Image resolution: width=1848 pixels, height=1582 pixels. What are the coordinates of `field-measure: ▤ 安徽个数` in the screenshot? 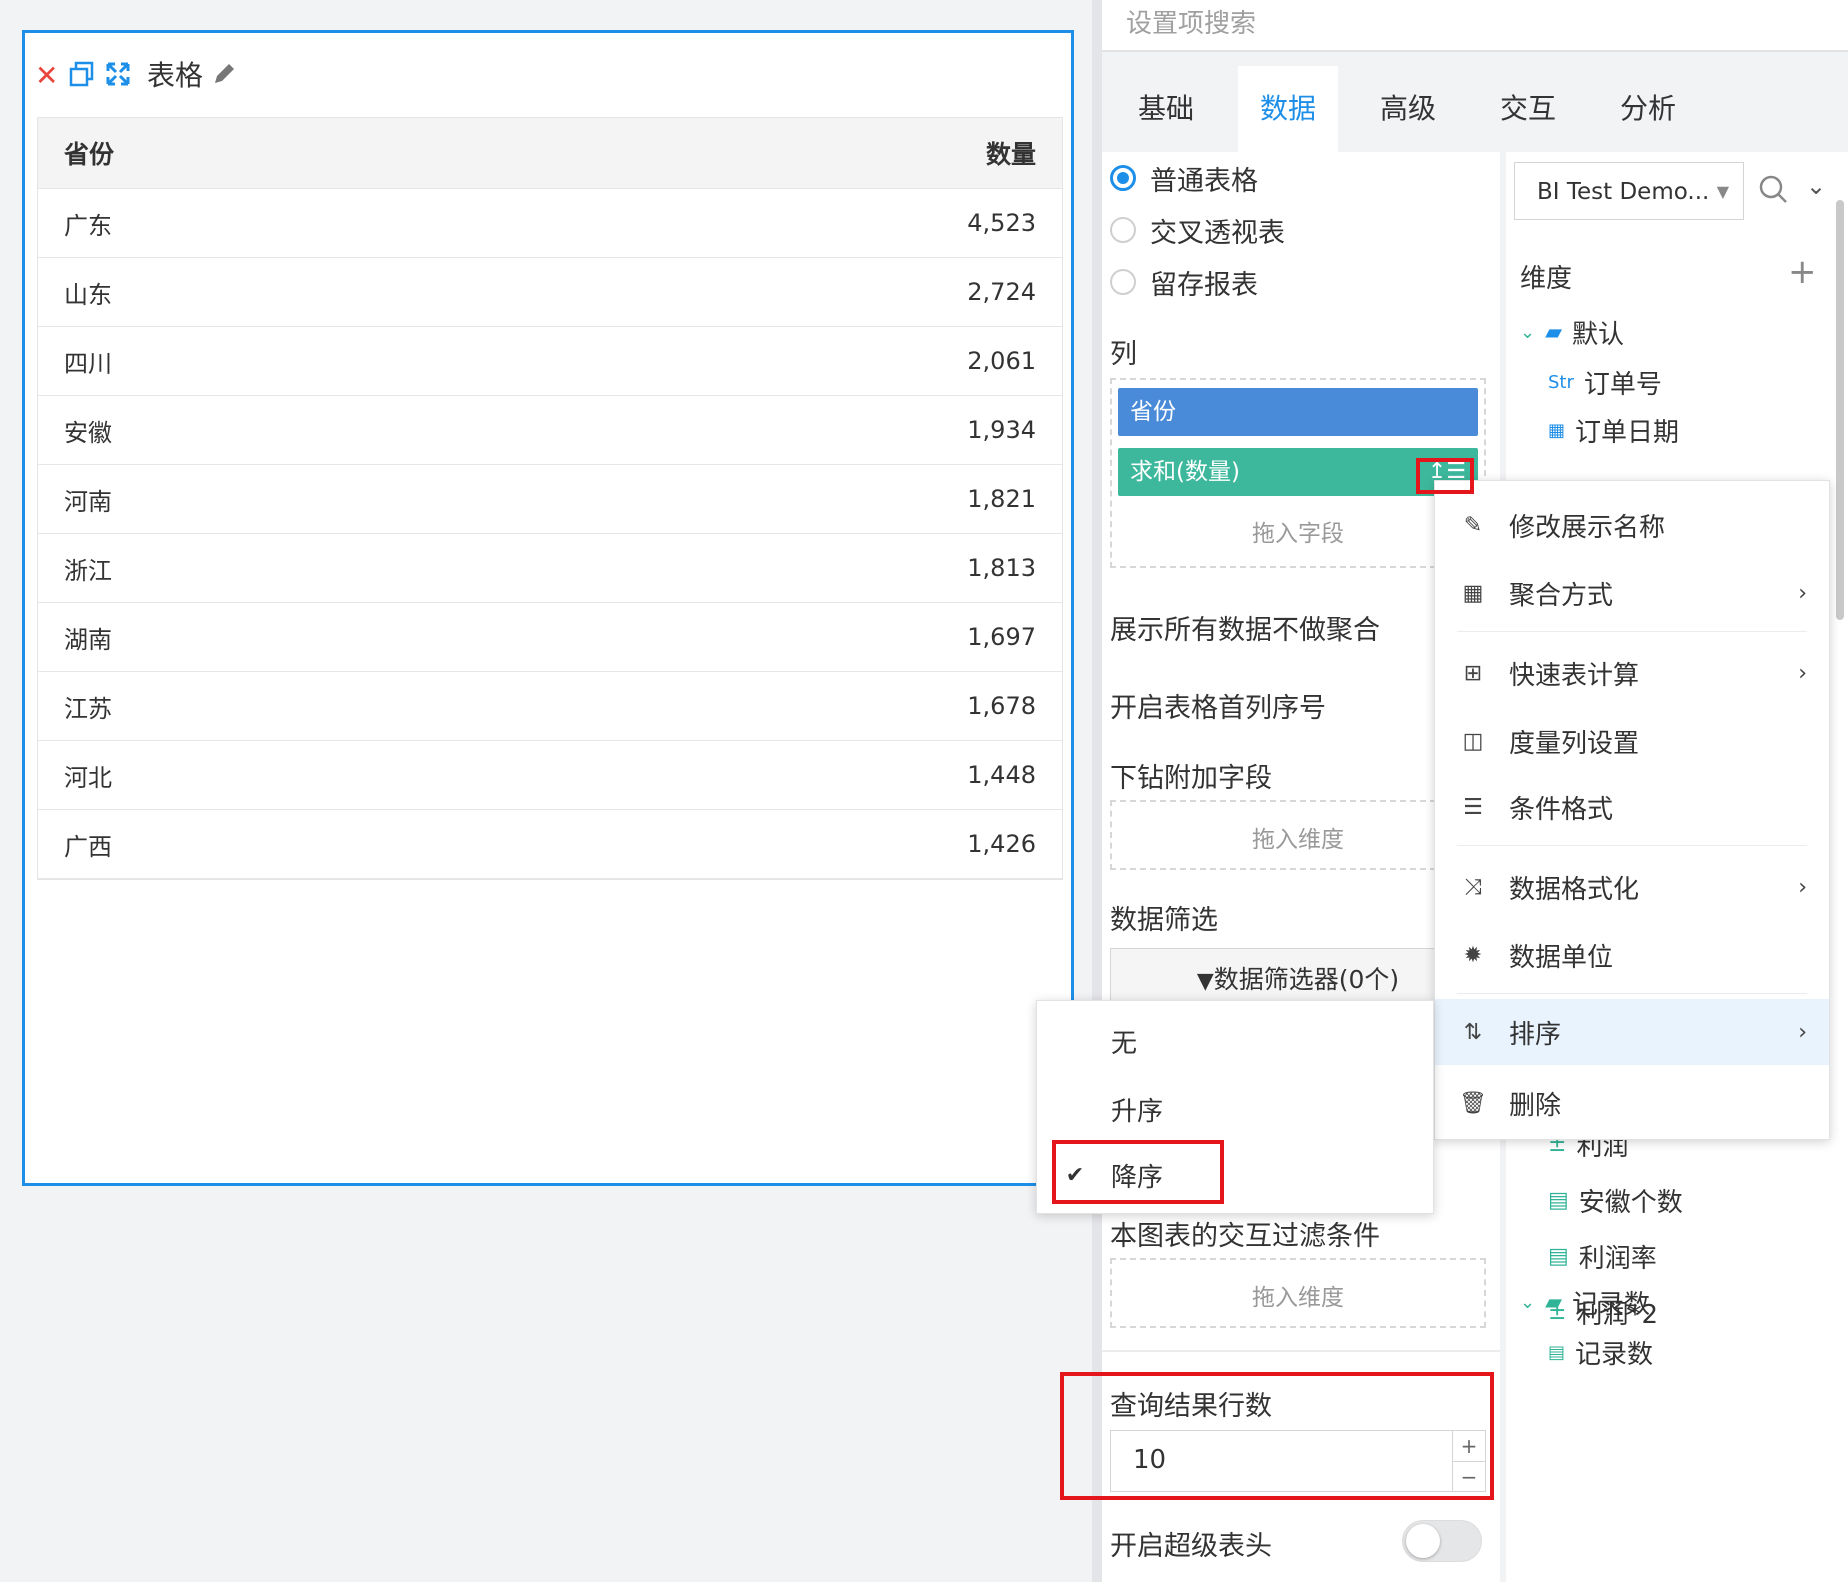 It's located at (1615, 1200).